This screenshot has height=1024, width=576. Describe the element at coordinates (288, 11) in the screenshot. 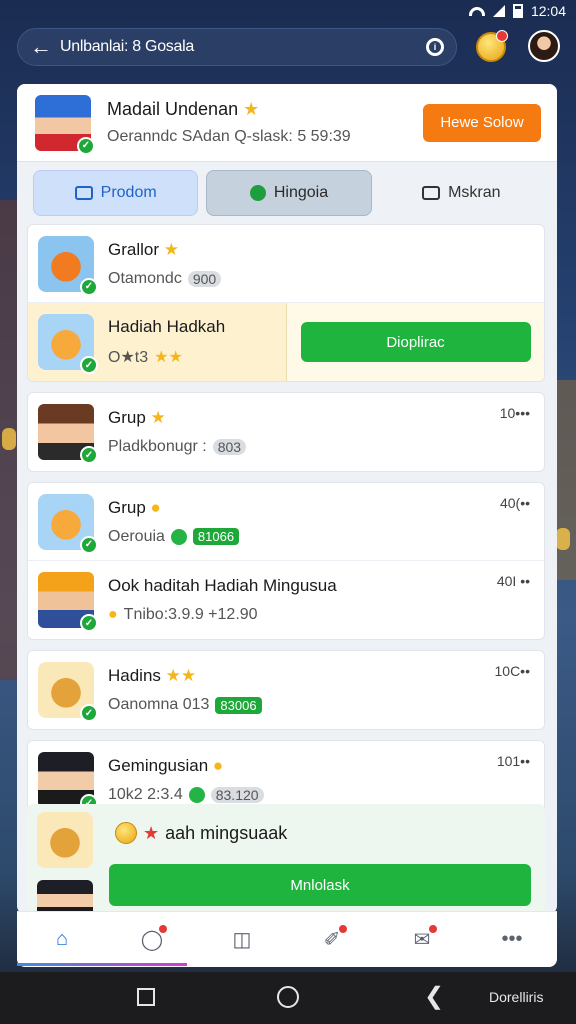

I see `status-bar: 12:04` at that location.